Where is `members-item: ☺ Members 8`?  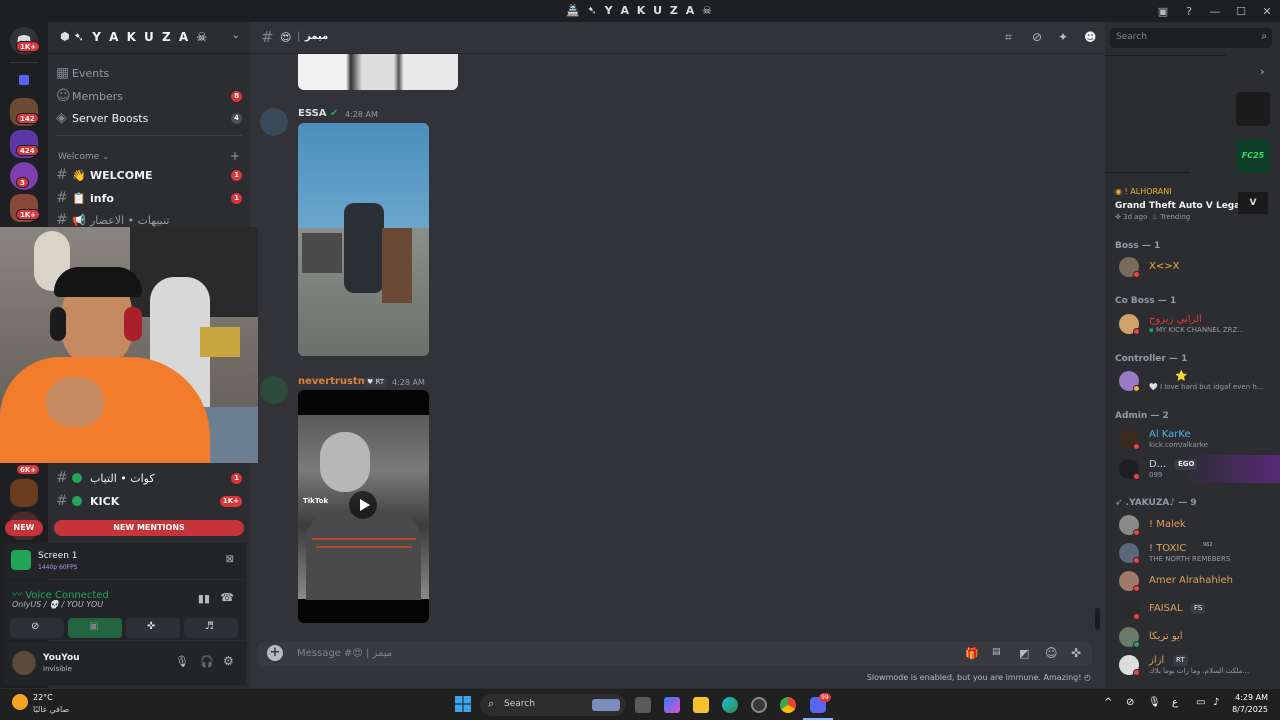
members-item: ☺ Members 8 is located at coordinates (149, 96).